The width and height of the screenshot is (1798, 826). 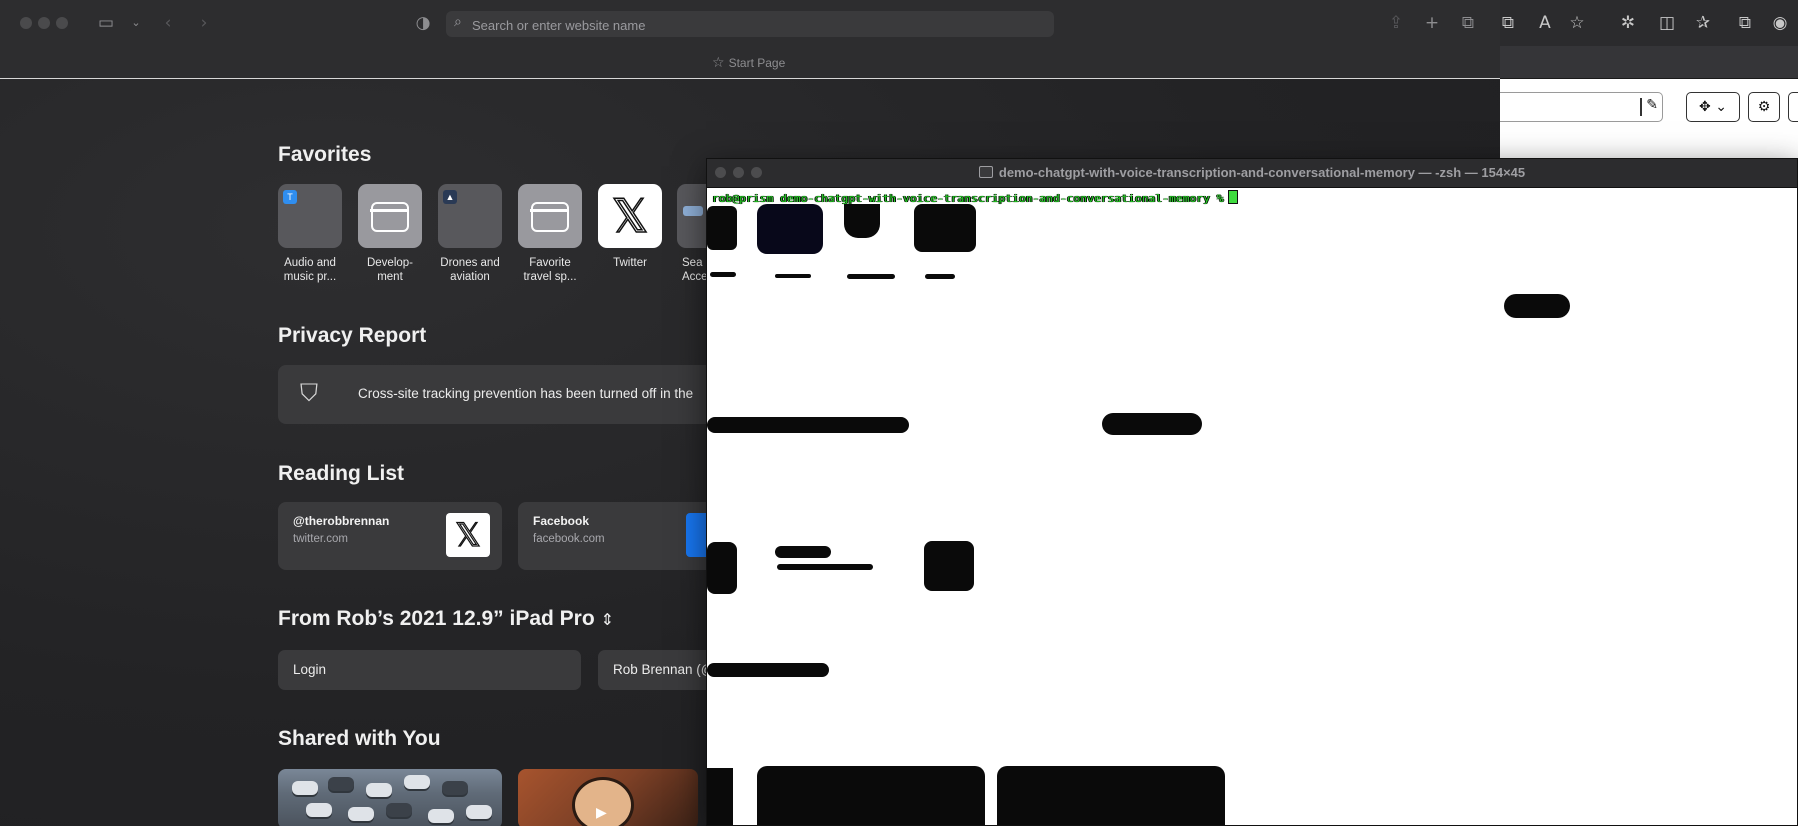 I want to click on search-icon: ⌕, so click(x=458, y=22).